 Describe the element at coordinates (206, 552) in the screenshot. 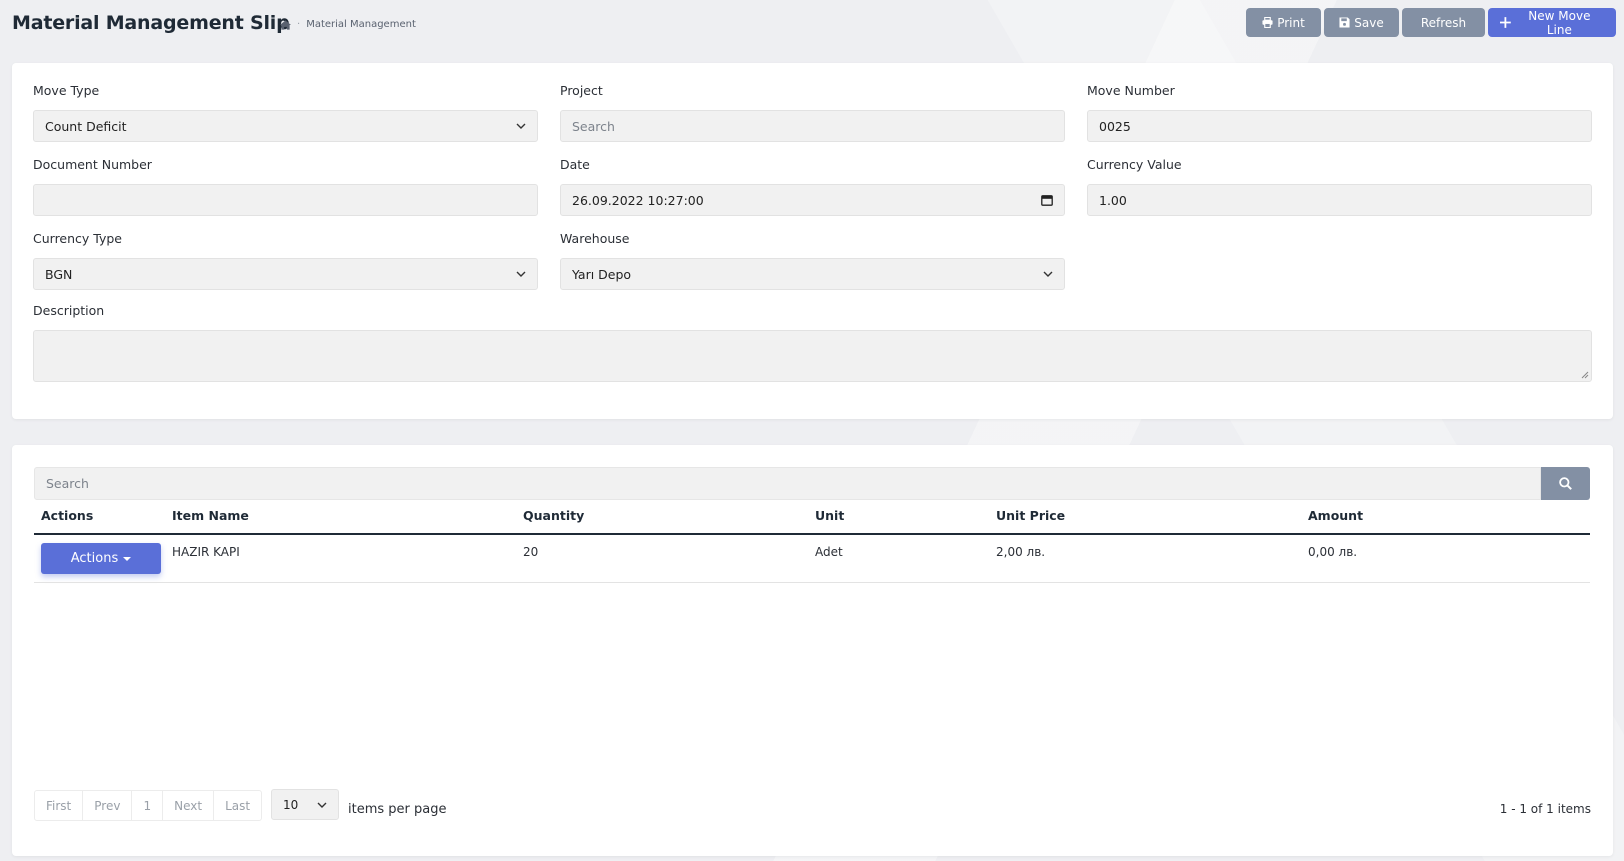

I see `row-item-name: HAZIR KAPI` at that location.